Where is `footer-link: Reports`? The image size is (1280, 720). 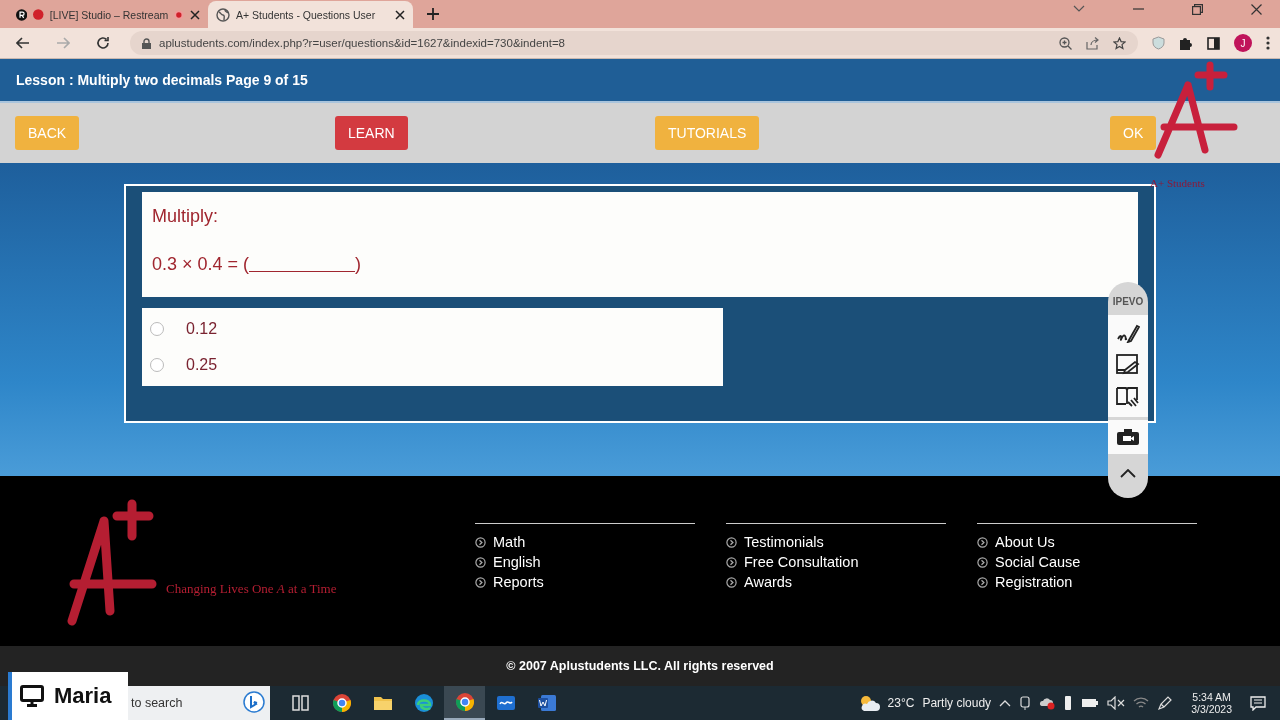
footer-link: Reports is located at coordinates (518, 582).